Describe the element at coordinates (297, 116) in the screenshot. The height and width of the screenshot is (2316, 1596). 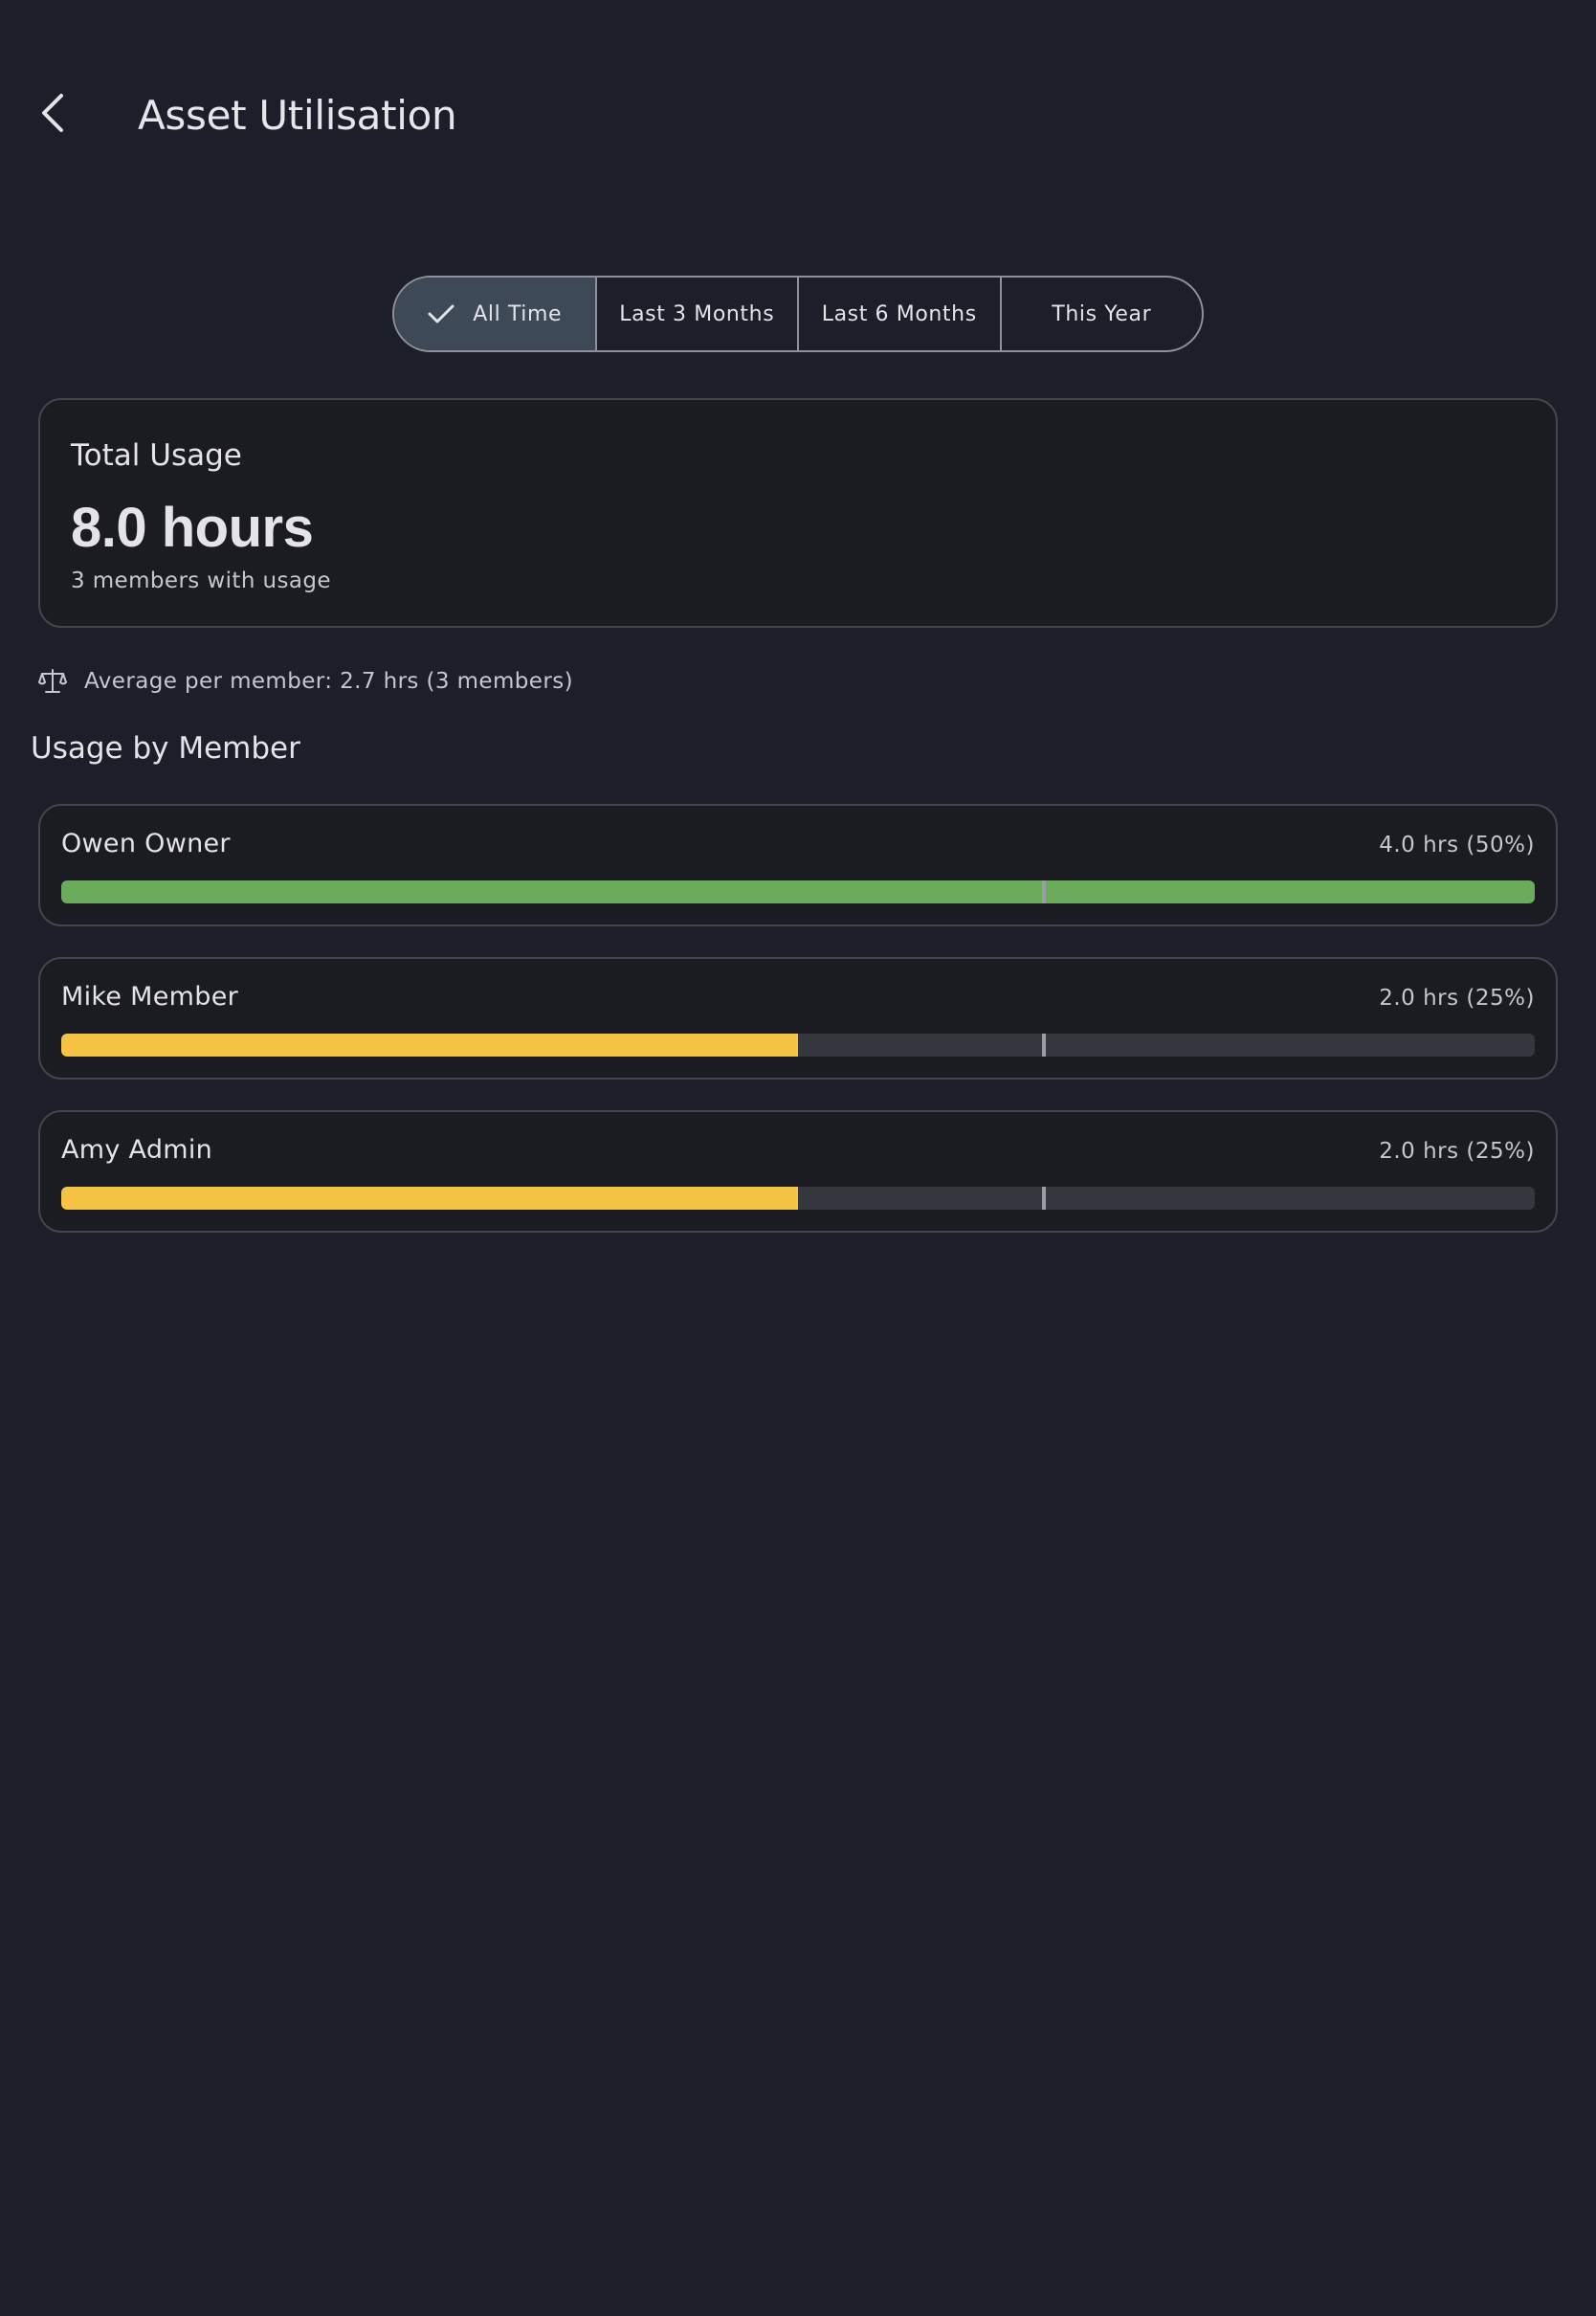
I see `page-title: Asset Utilisation` at that location.